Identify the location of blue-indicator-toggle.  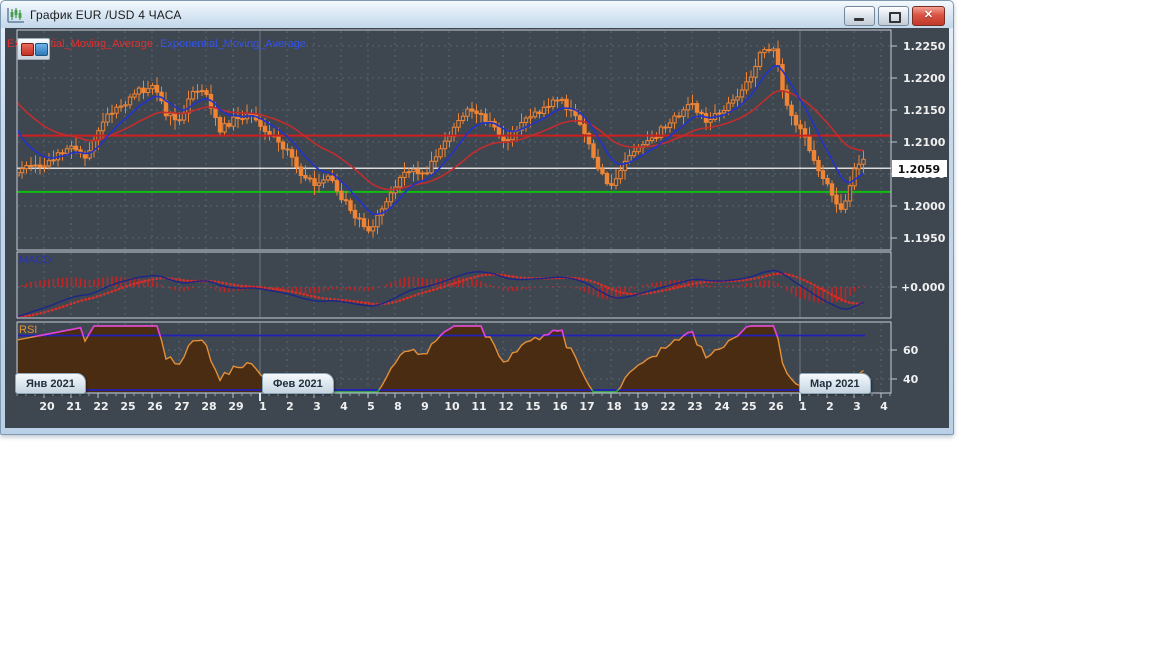
(41, 49).